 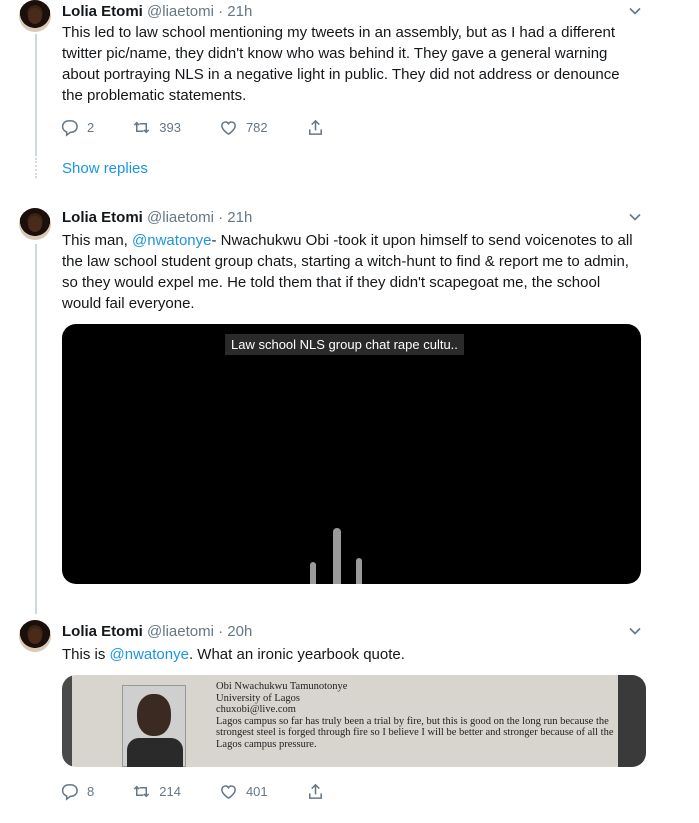 I want to click on portrait-image, so click(x=154, y=726).